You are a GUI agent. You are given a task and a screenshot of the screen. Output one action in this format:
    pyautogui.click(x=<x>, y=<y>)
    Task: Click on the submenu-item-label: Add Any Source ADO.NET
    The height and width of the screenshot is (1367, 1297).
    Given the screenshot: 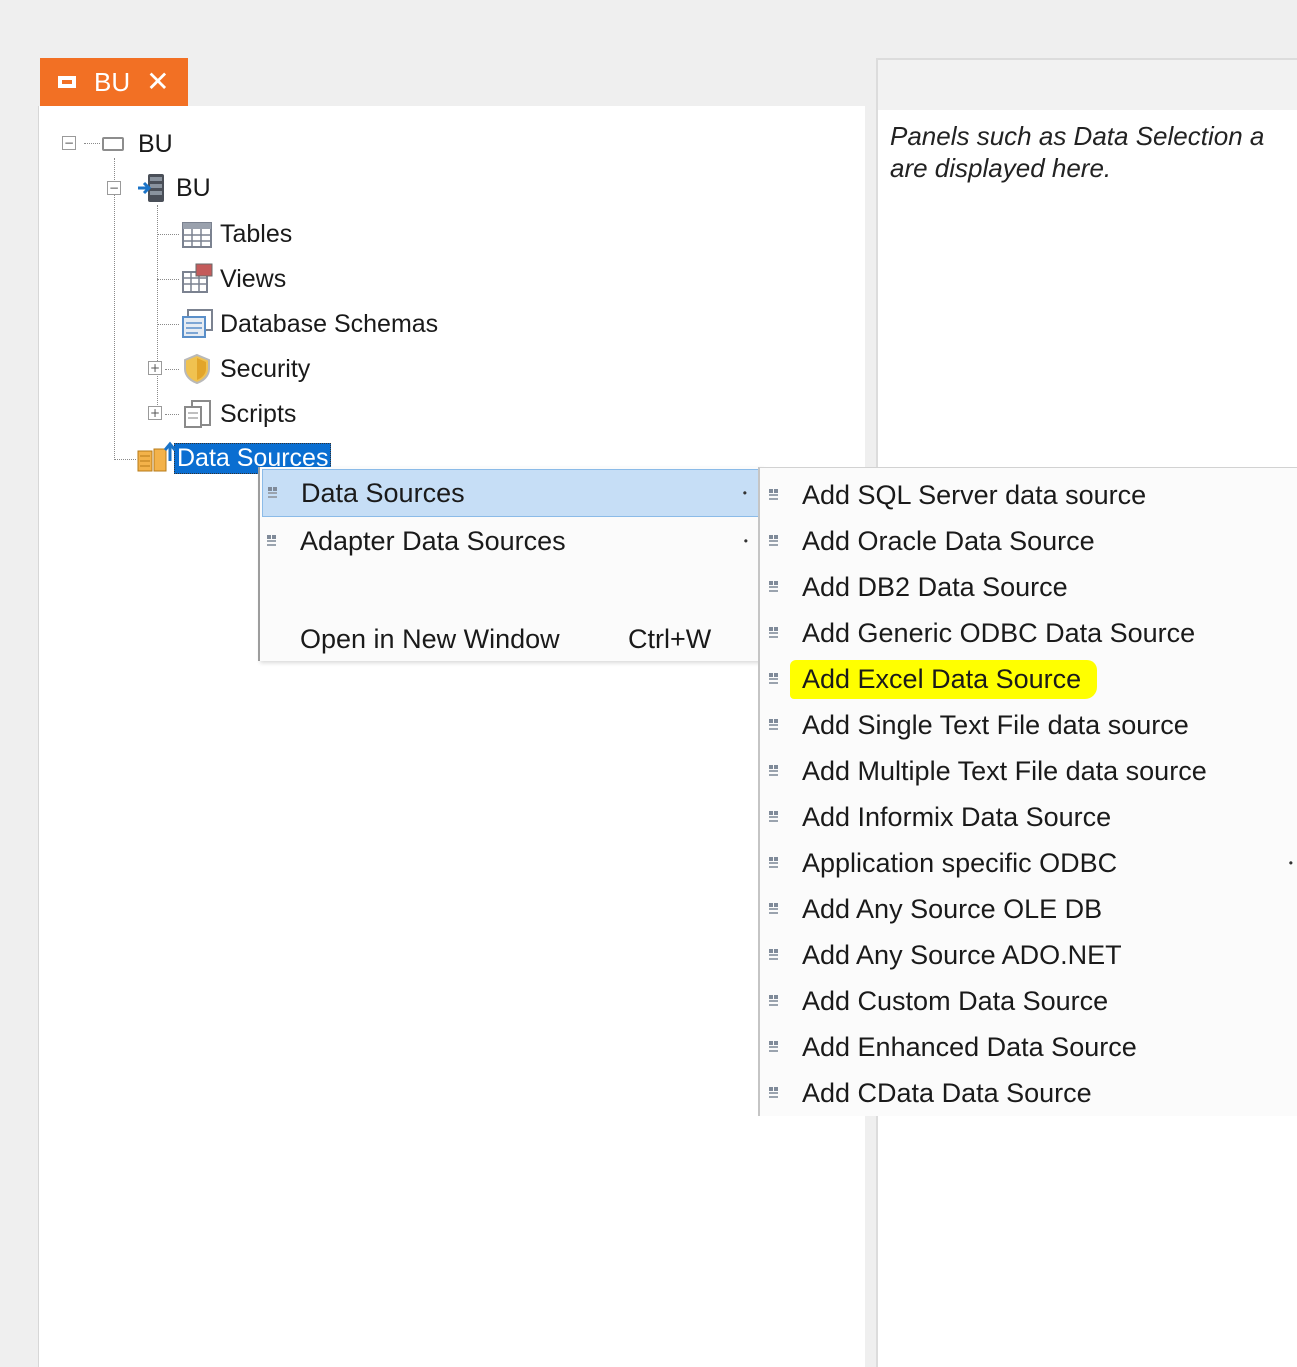 What is the action you would take?
    pyautogui.click(x=962, y=954)
    